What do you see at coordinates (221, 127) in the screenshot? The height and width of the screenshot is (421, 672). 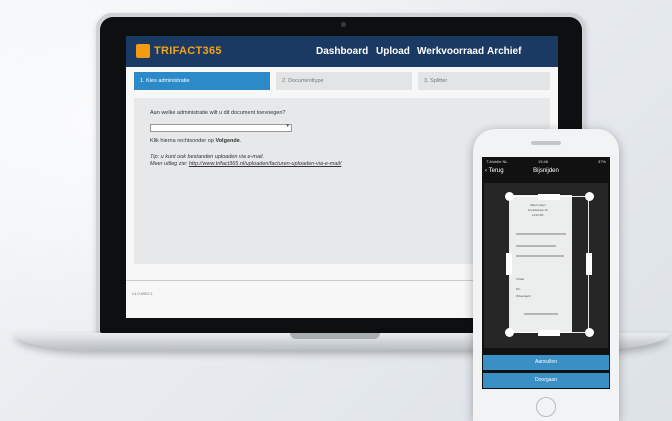 I see `administratie-select: ▾` at bounding box center [221, 127].